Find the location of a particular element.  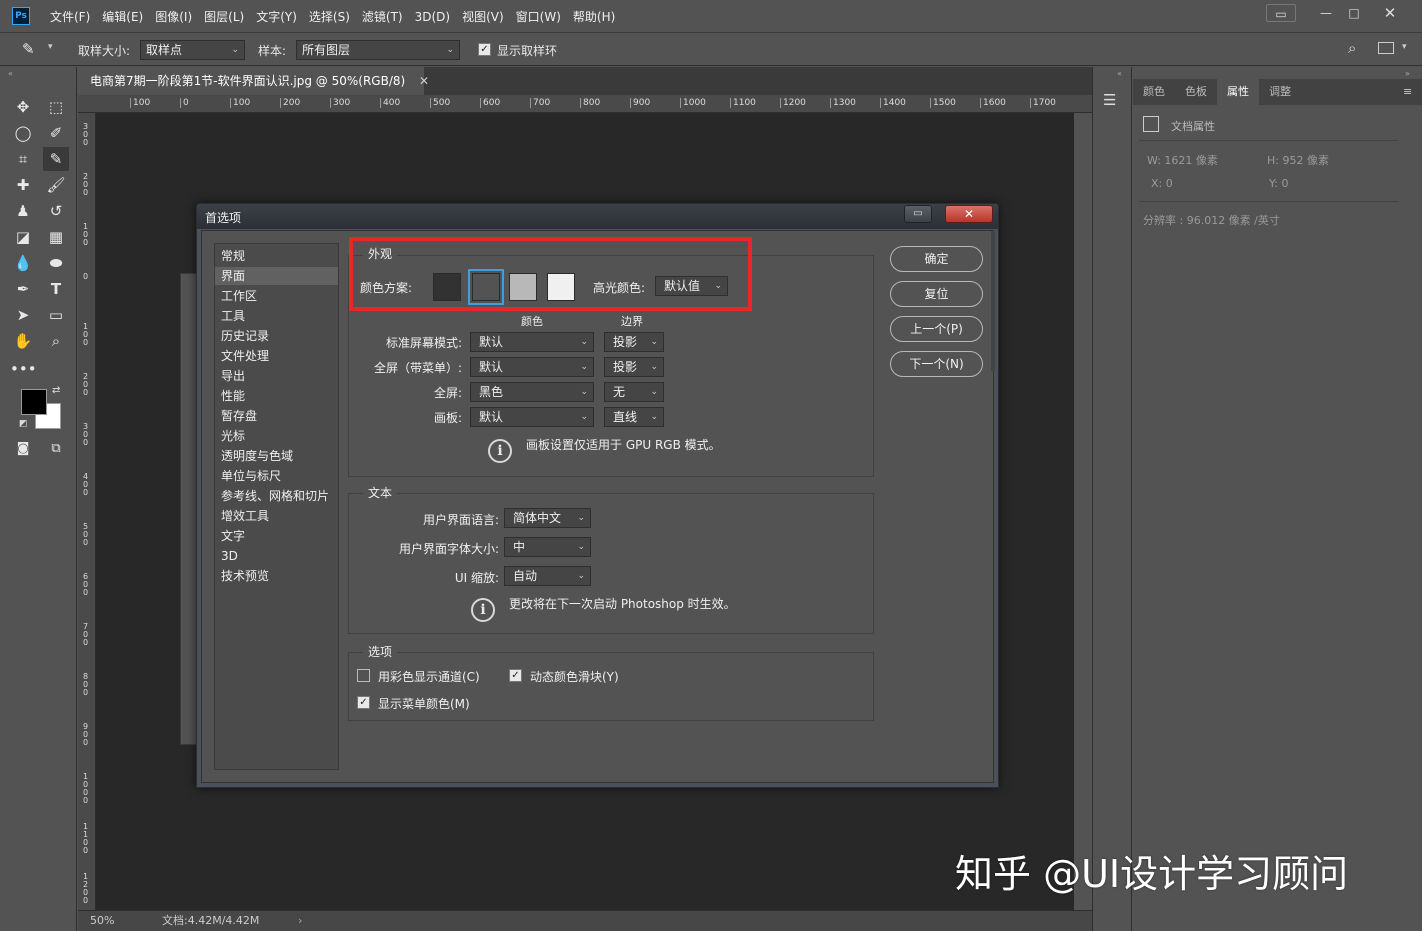

move-tool-icon: ✥ is located at coordinates (23, 107).